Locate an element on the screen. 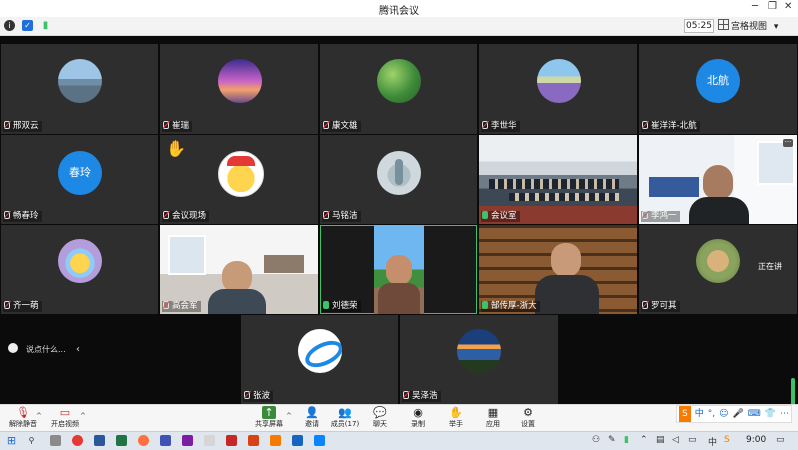 This screenshot has height=450, width=798. grid-view-toggle: 宫格视图 ▾ is located at coordinates (748, 25).